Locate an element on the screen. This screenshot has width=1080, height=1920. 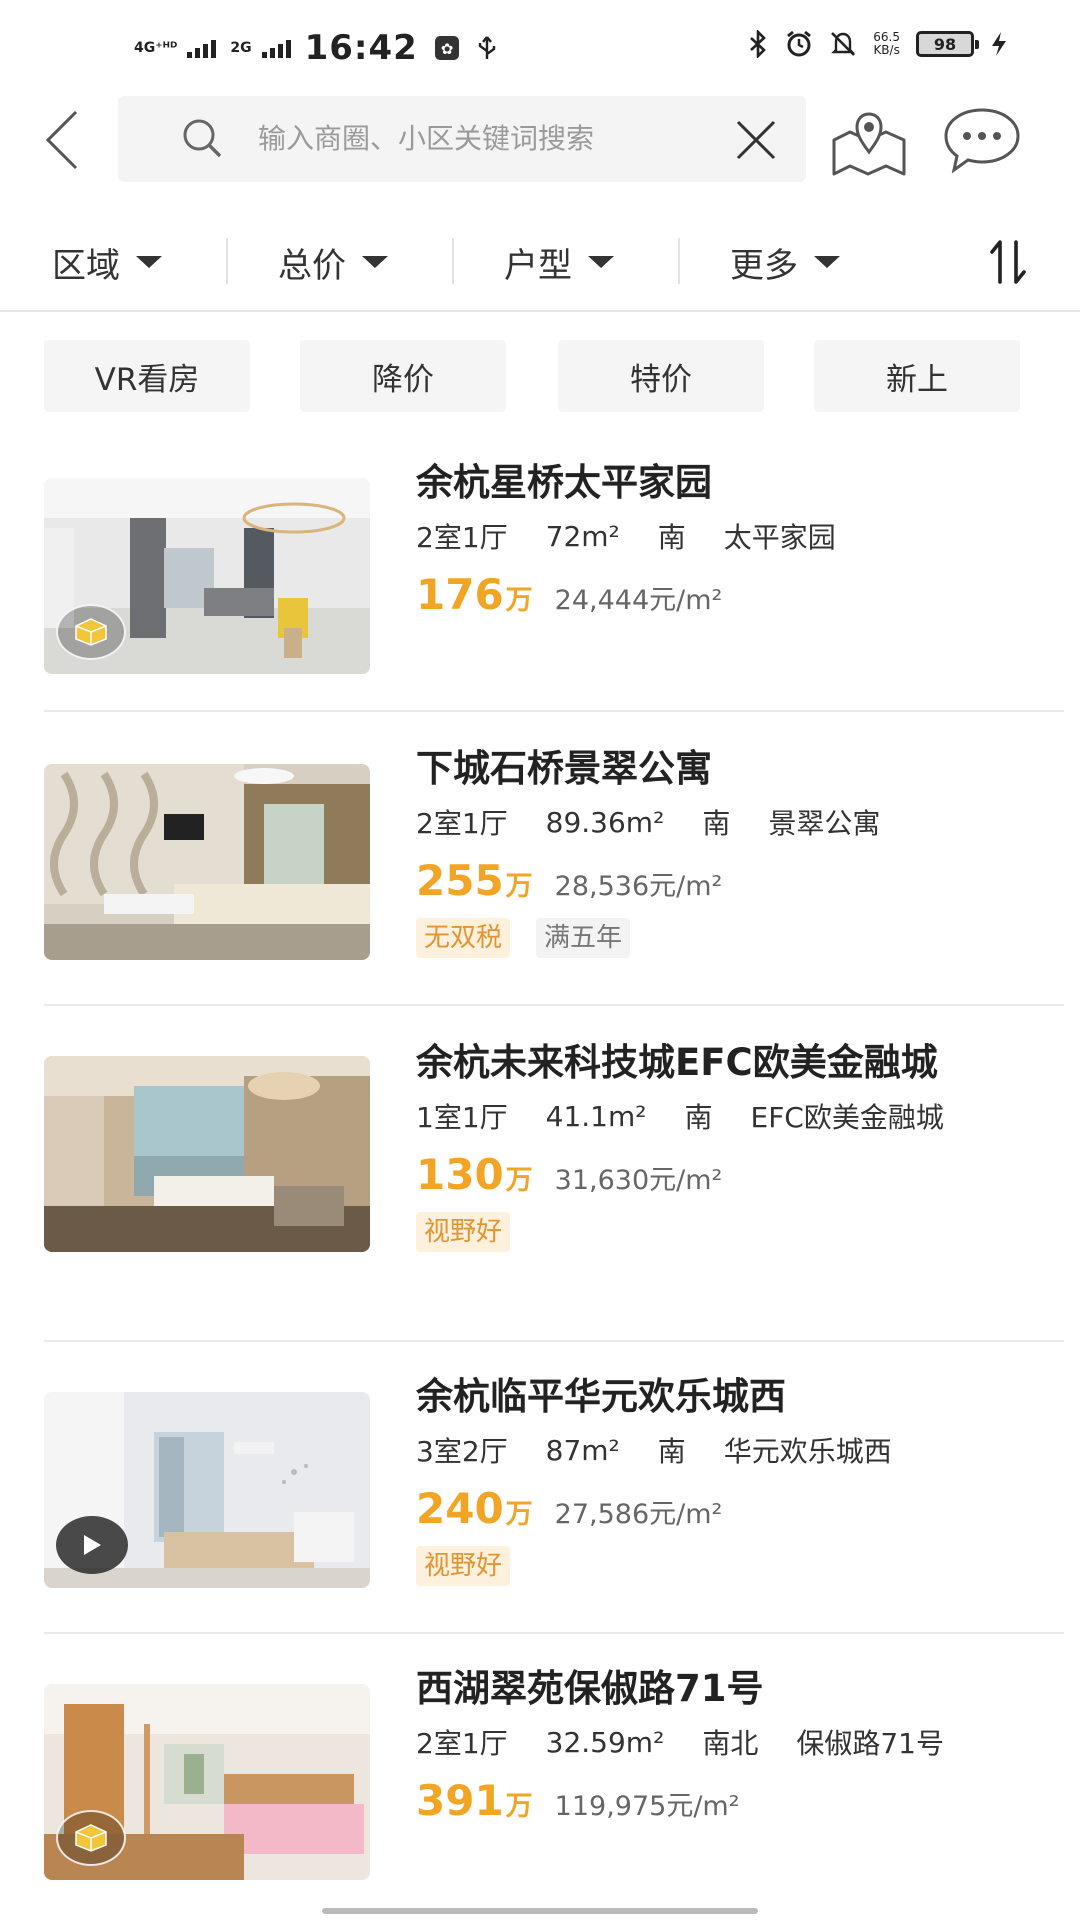
network-indicator-secondary: 2G is located at coordinates (240, 48).